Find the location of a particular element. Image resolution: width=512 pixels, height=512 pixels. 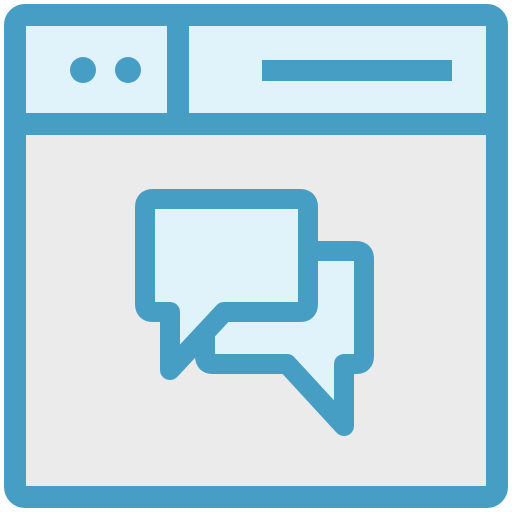

address-bar-icon is located at coordinates (357, 70).